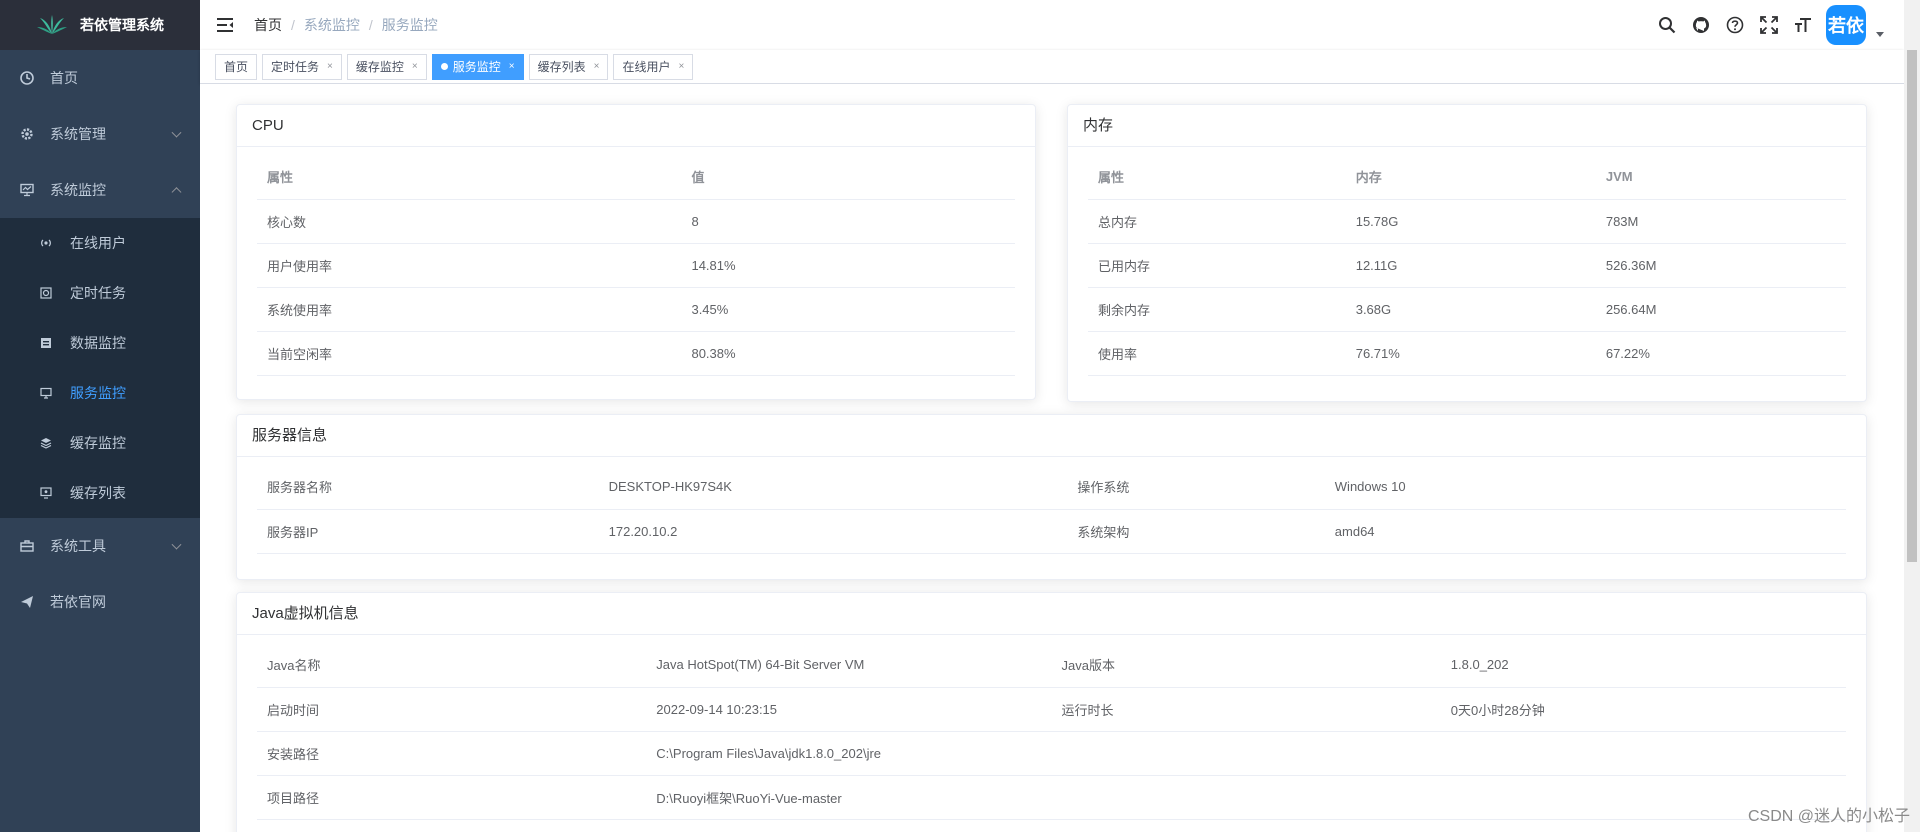 This screenshot has height=832, width=1920. What do you see at coordinates (452, 797) in the screenshot?
I see `table-cell: 项目路径` at bounding box center [452, 797].